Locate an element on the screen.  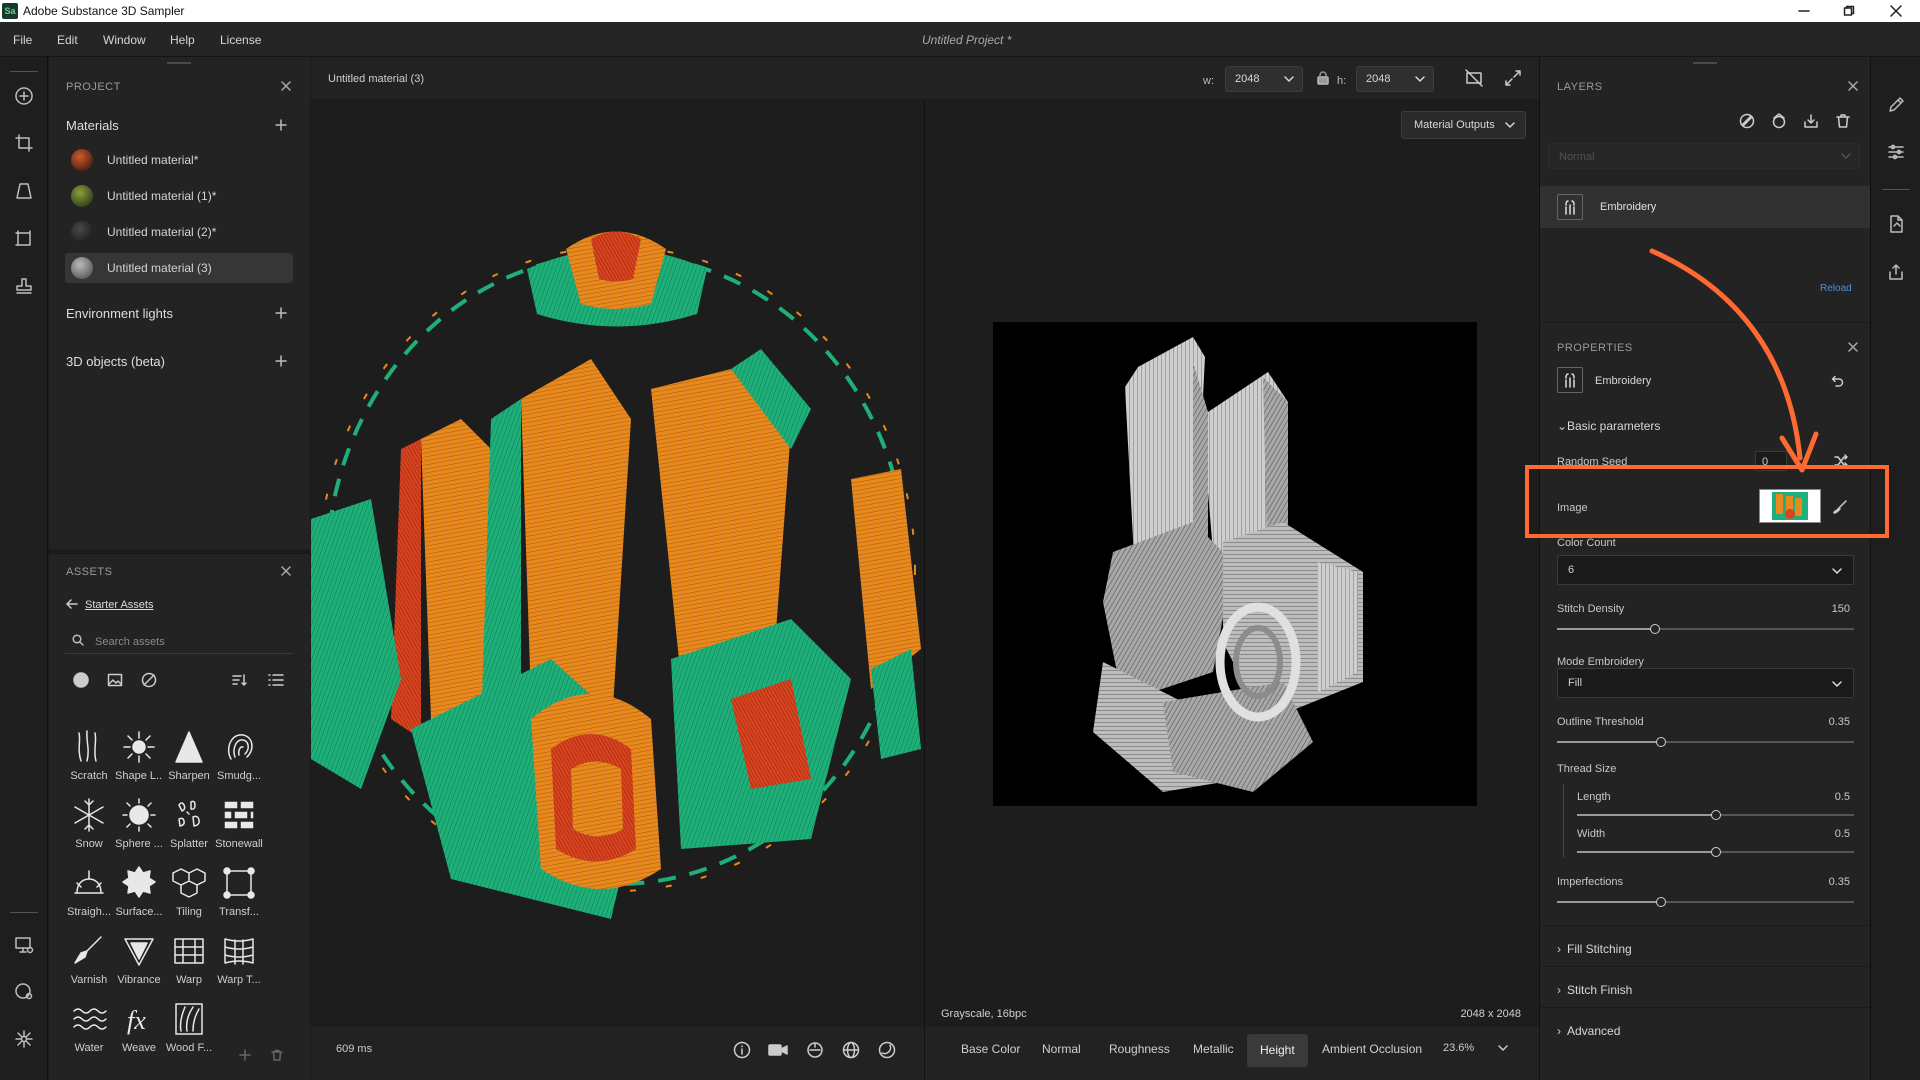
image-thumbnail is located at coordinates (1790, 506).